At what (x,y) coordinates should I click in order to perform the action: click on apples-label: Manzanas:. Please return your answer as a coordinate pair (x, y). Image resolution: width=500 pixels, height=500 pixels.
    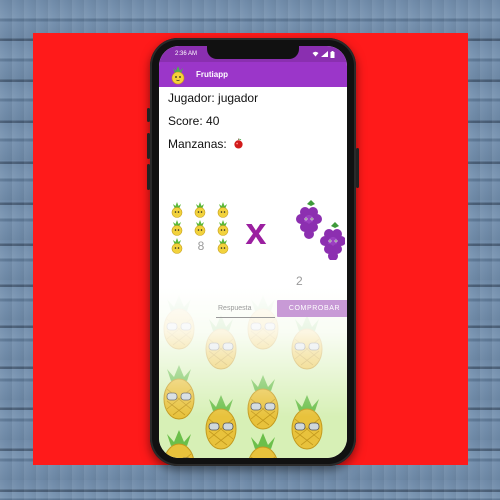
    Looking at the image, I should click on (197, 144).